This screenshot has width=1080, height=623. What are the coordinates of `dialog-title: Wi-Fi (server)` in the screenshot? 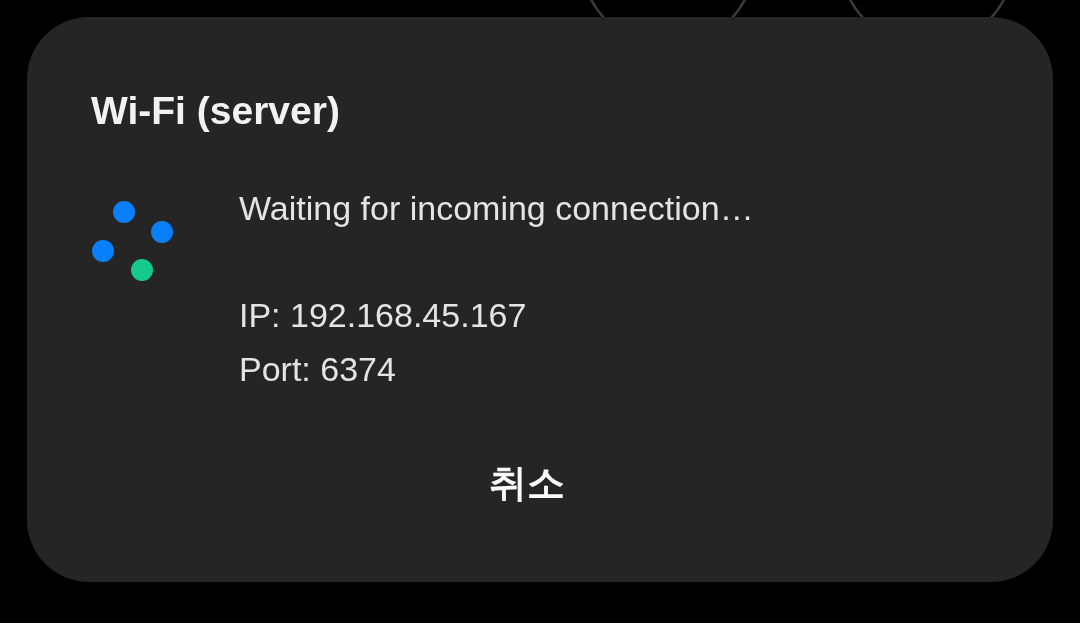 It's located at (215, 111).